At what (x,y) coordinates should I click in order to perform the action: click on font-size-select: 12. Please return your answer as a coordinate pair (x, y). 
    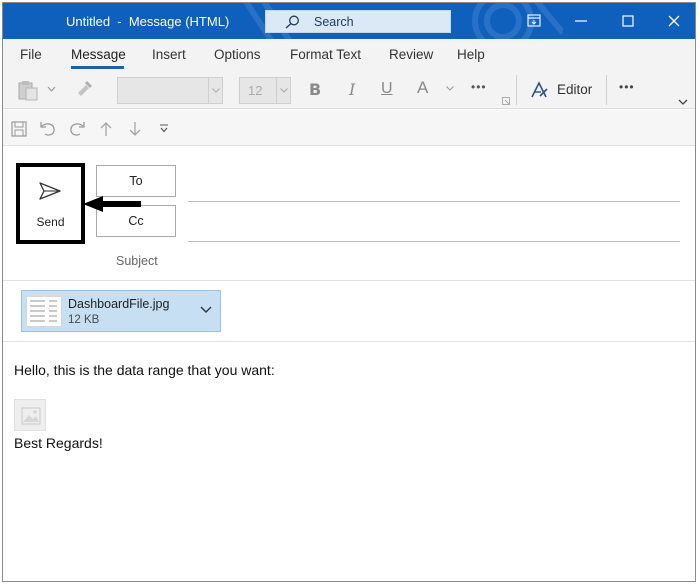
    Looking at the image, I should click on (265, 90).